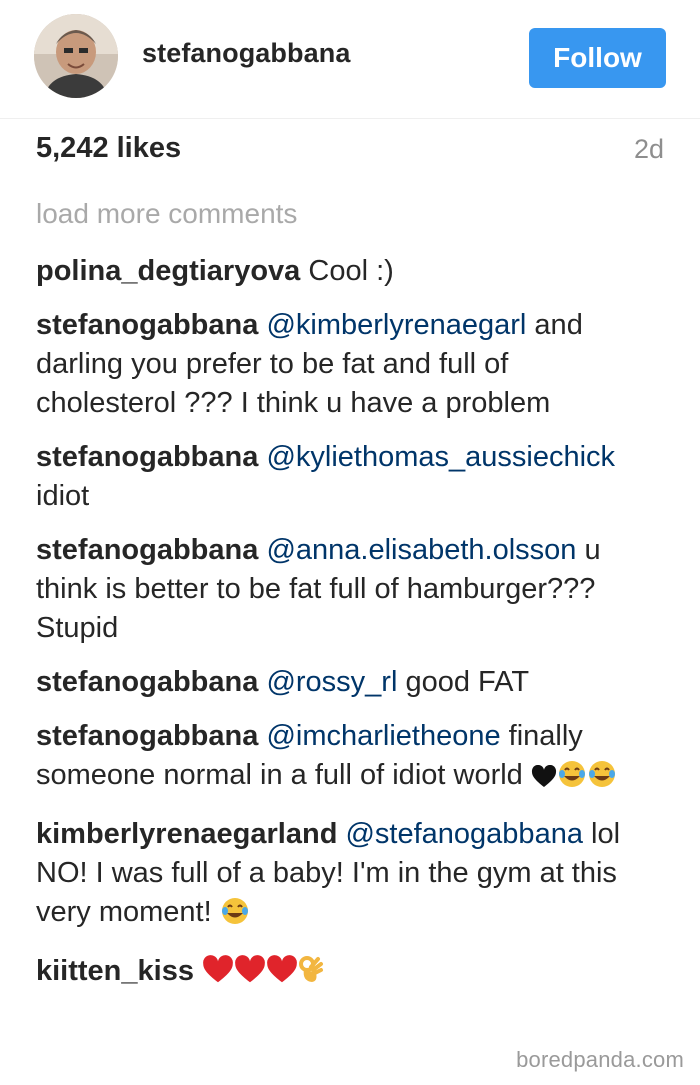 The width and height of the screenshot is (700, 1085). Describe the element at coordinates (383, 736) in the screenshot. I see `comment-mention: @imcharlietheone` at that location.